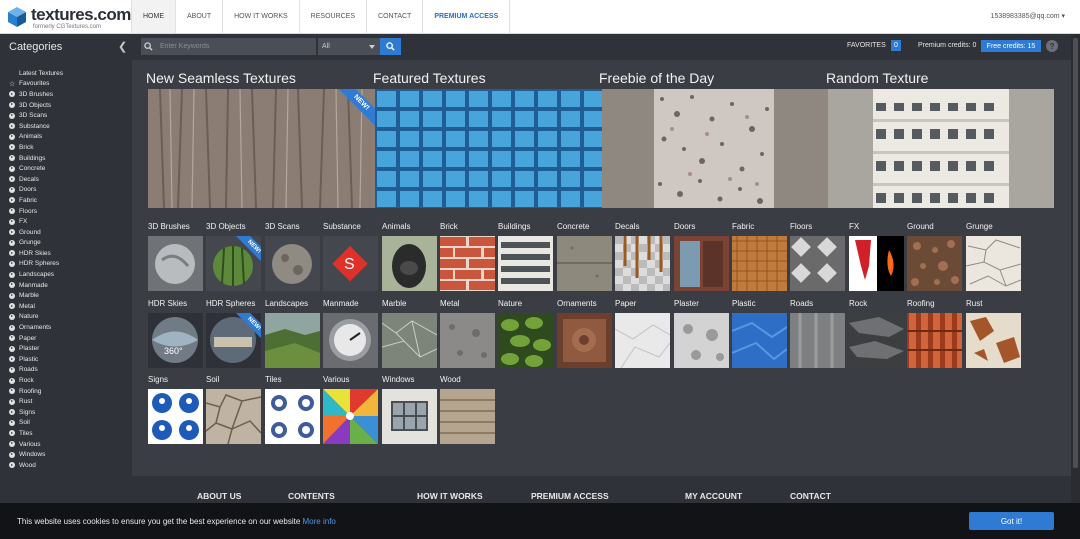  Describe the element at coordinates (941, 148) in the screenshot. I see `featured-image-building` at that location.